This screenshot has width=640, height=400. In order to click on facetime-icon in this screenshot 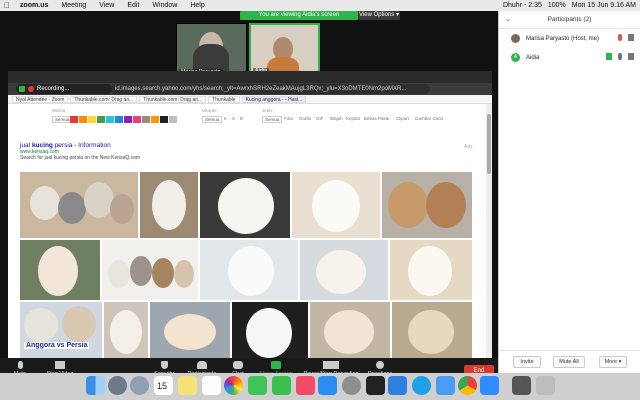, I will do `click(281, 385)`.